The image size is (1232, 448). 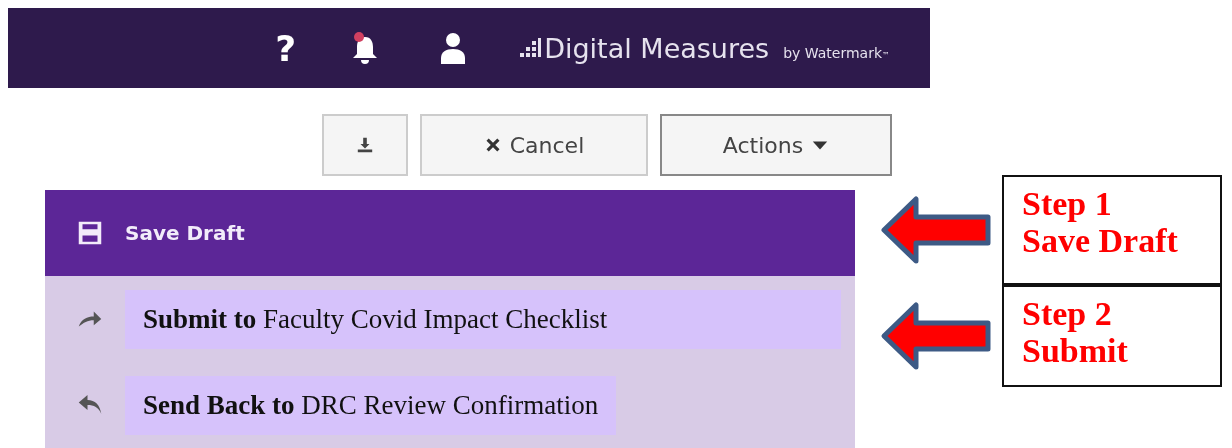 What do you see at coordinates (1112, 230) in the screenshot?
I see `step-callout: Step 1 Save Draft` at bounding box center [1112, 230].